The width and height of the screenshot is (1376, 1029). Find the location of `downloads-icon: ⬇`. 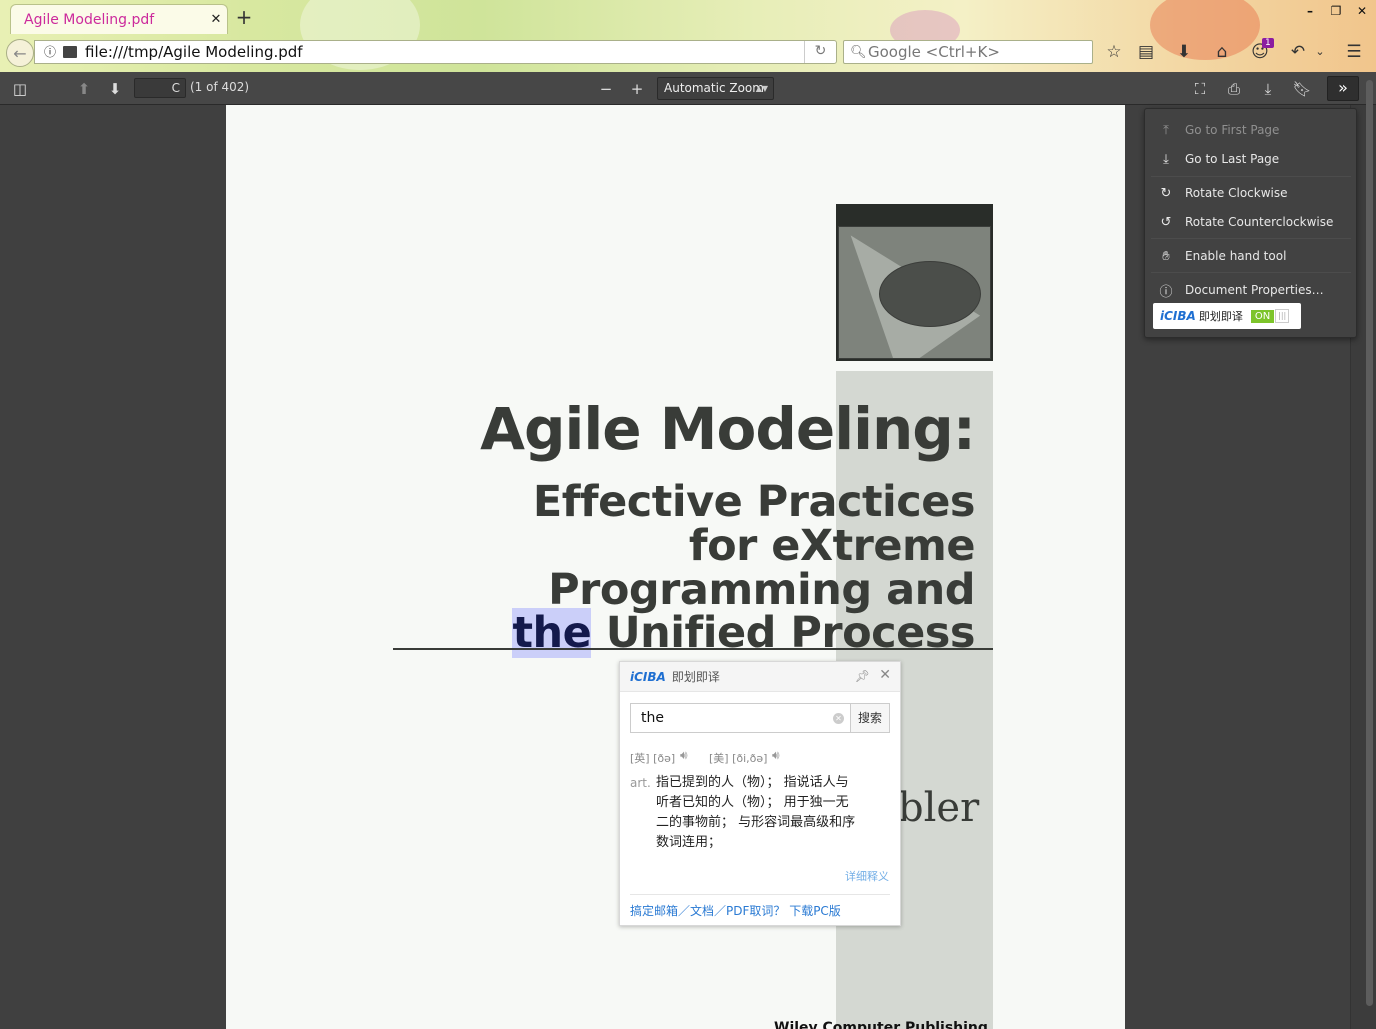

downloads-icon: ⬇ is located at coordinates (1184, 52).